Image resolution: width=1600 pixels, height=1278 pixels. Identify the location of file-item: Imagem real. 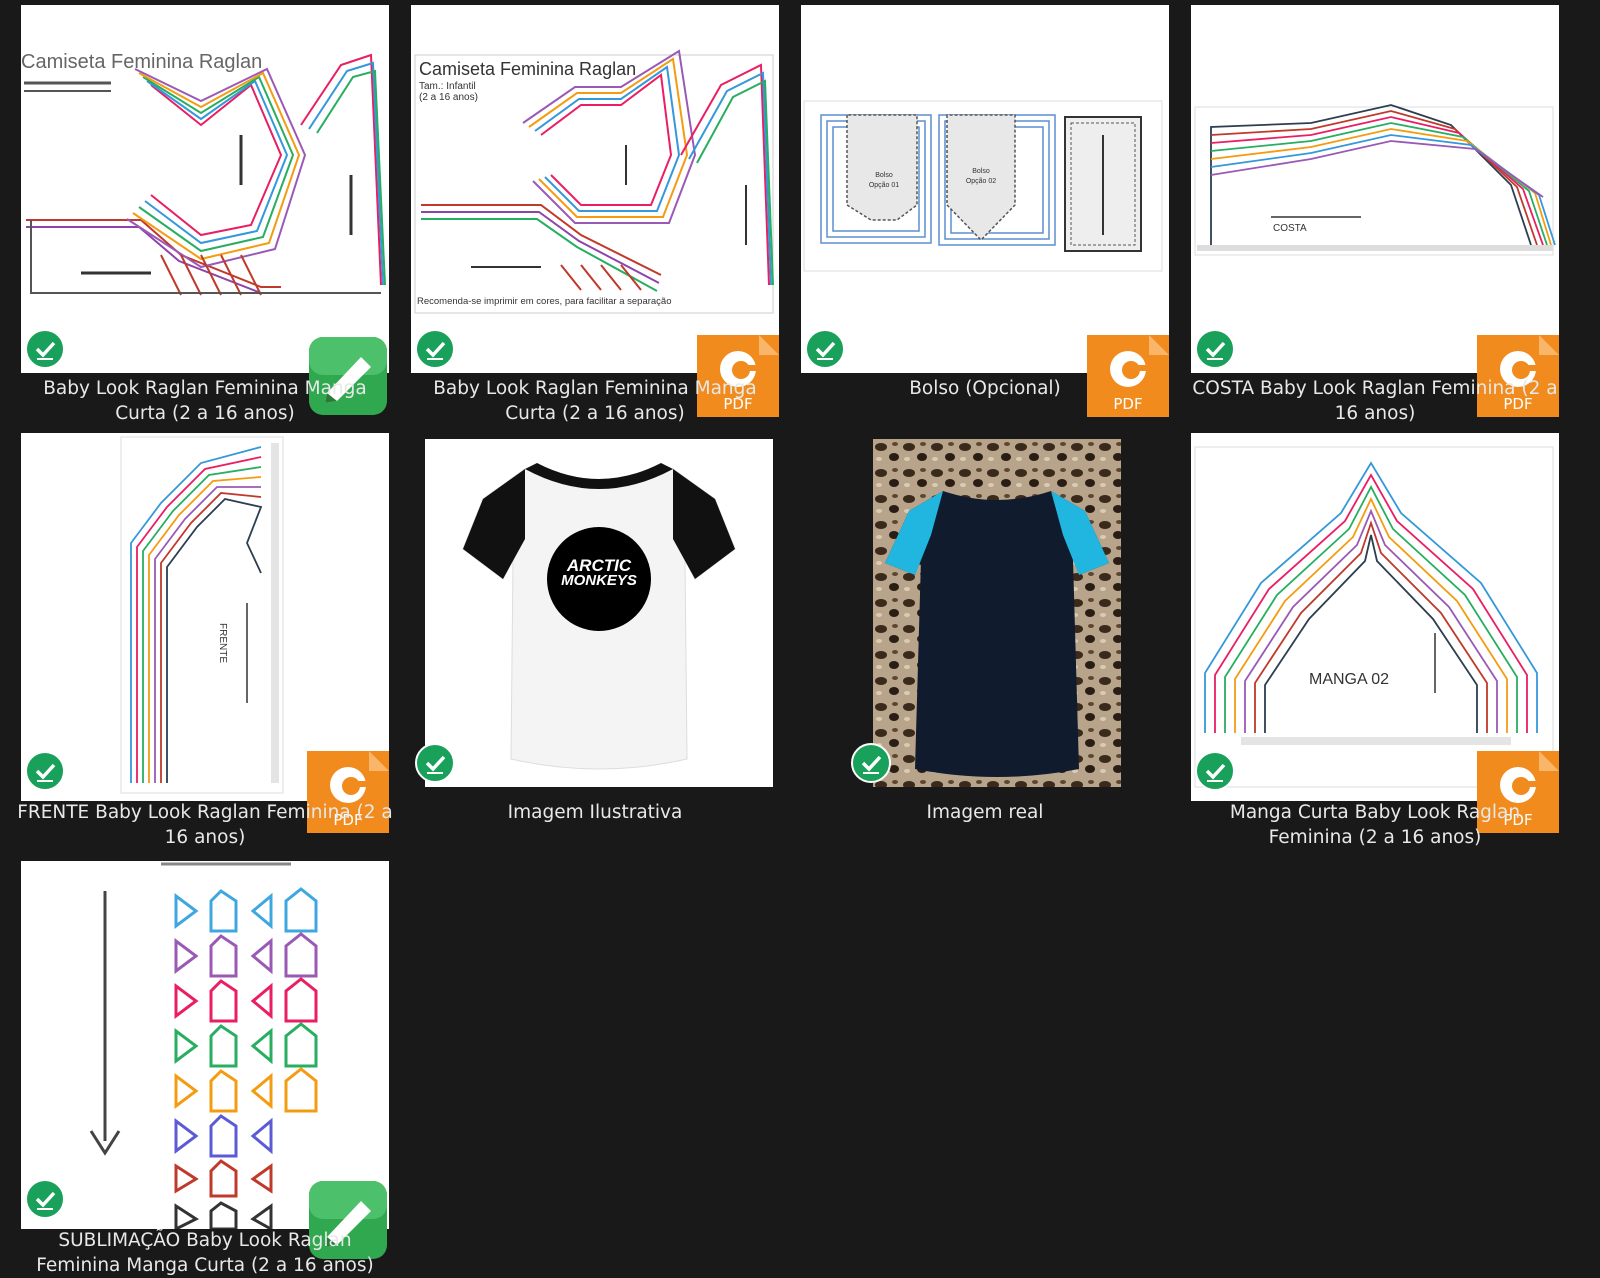
(985, 639).